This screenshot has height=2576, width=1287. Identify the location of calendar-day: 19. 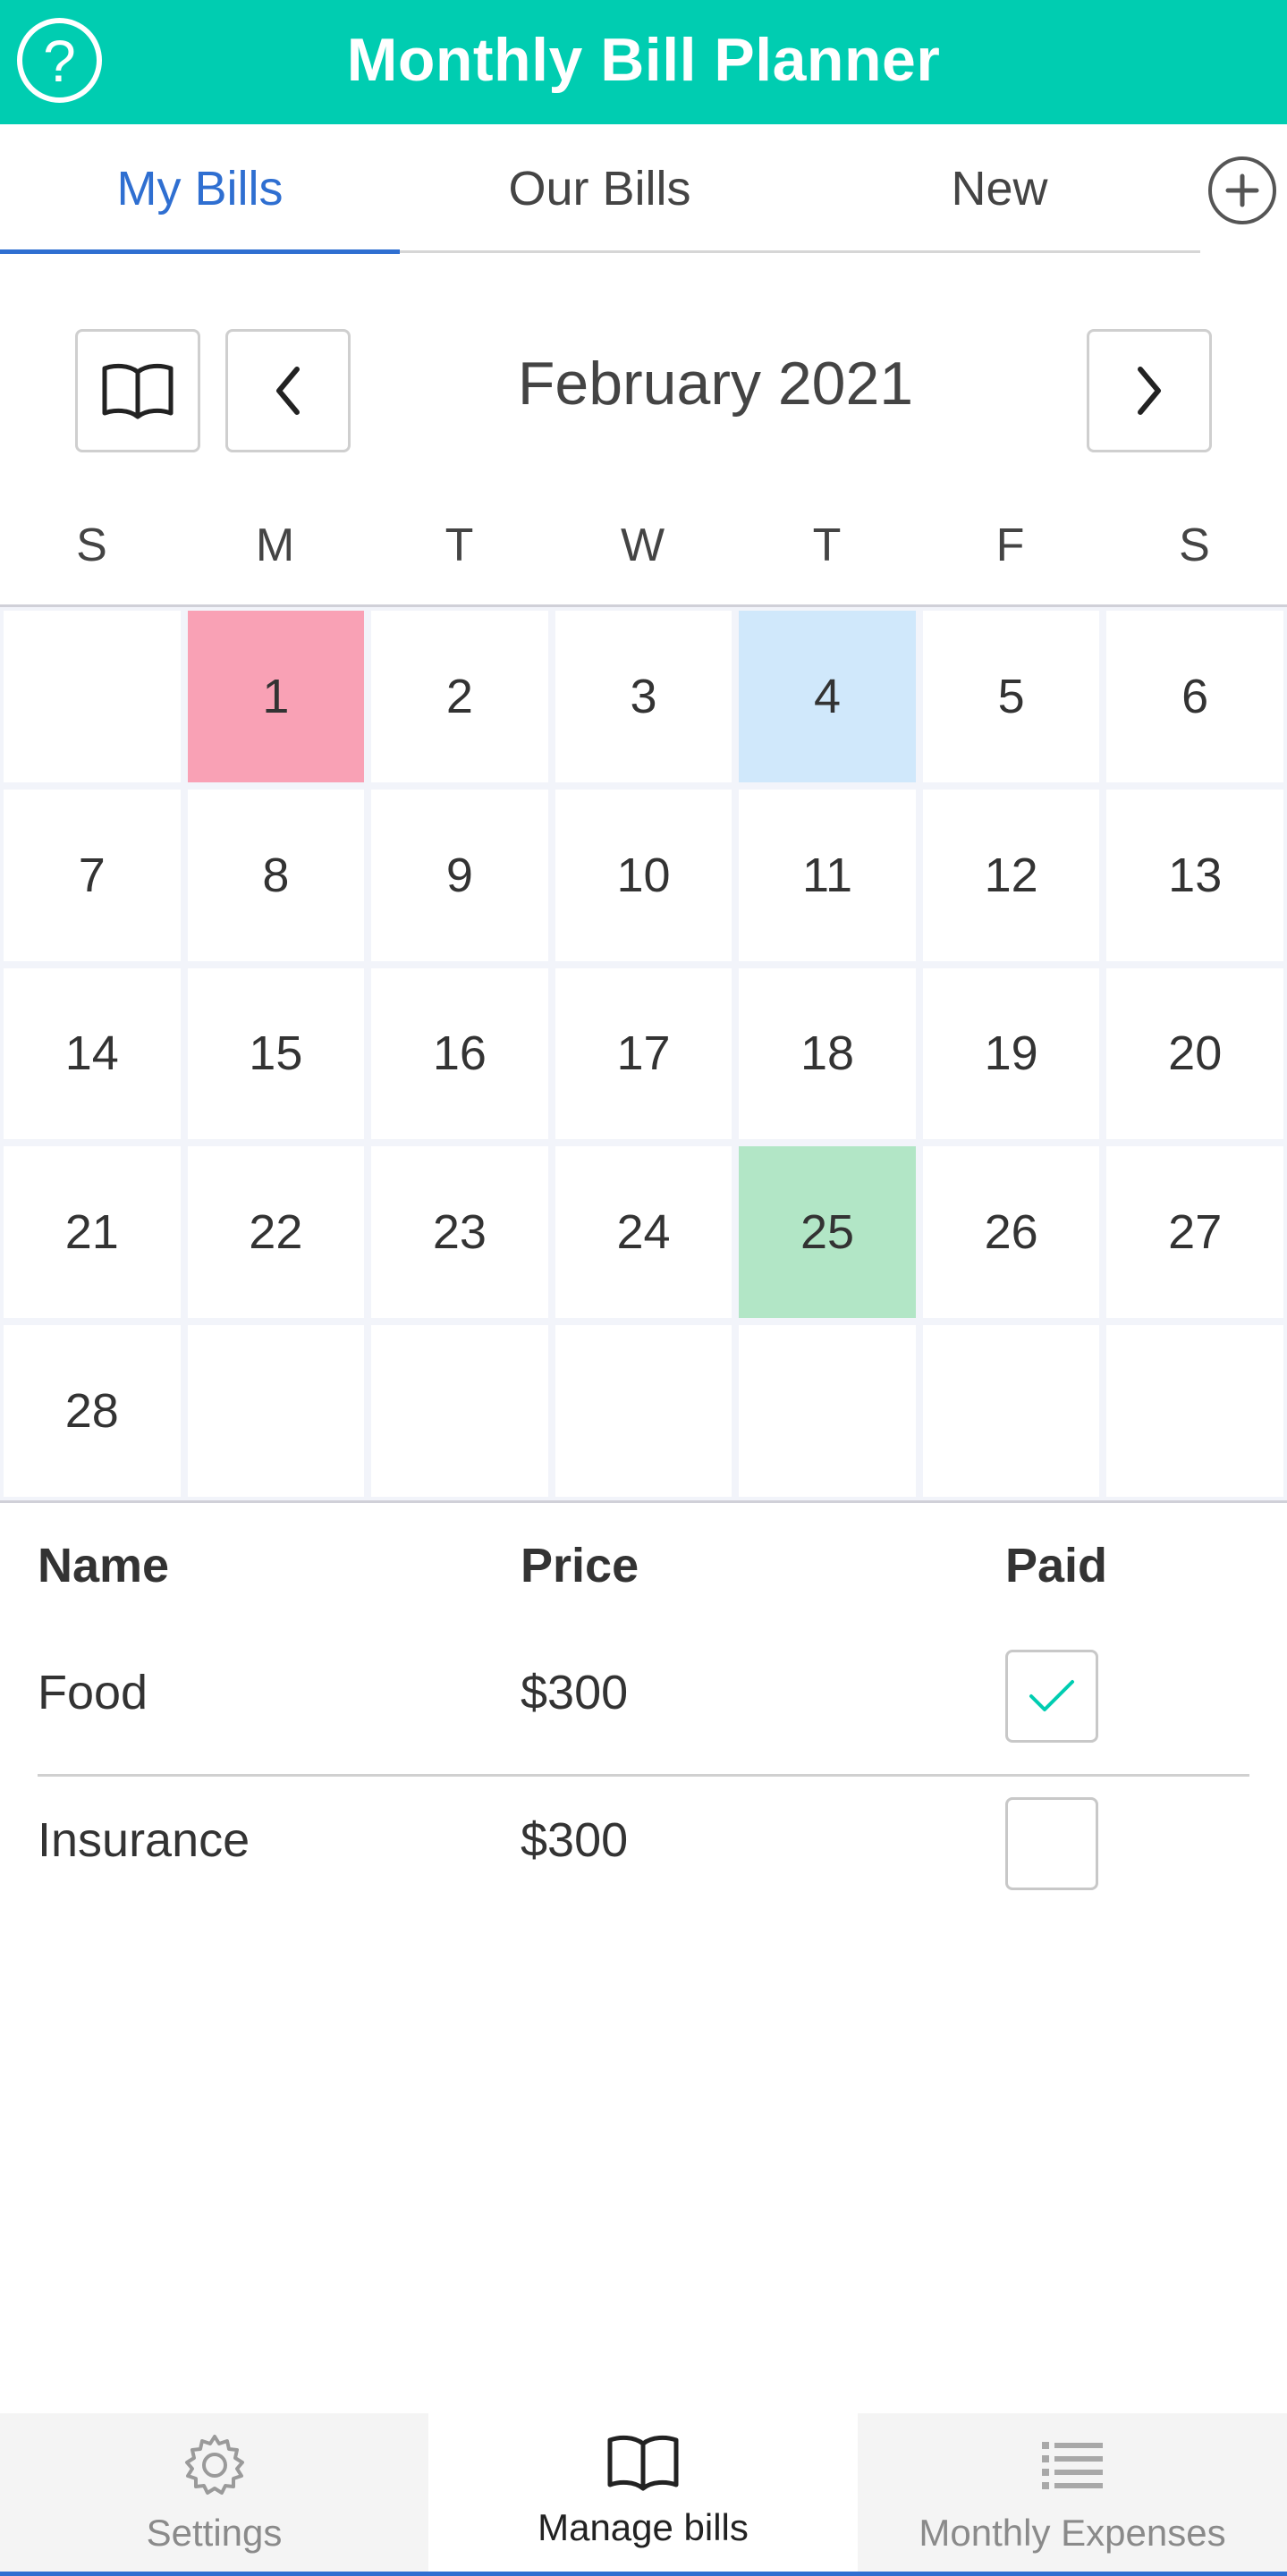
(1012, 1054).